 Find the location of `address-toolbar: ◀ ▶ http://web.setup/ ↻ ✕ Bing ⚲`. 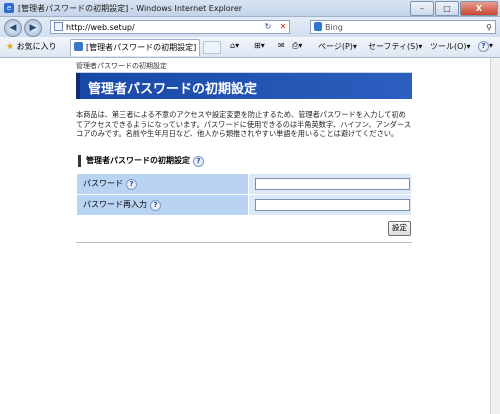

address-toolbar: ◀ ▶ http://web.setup/ ↻ ✕ Bing ⚲ is located at coordinates (250, 27).